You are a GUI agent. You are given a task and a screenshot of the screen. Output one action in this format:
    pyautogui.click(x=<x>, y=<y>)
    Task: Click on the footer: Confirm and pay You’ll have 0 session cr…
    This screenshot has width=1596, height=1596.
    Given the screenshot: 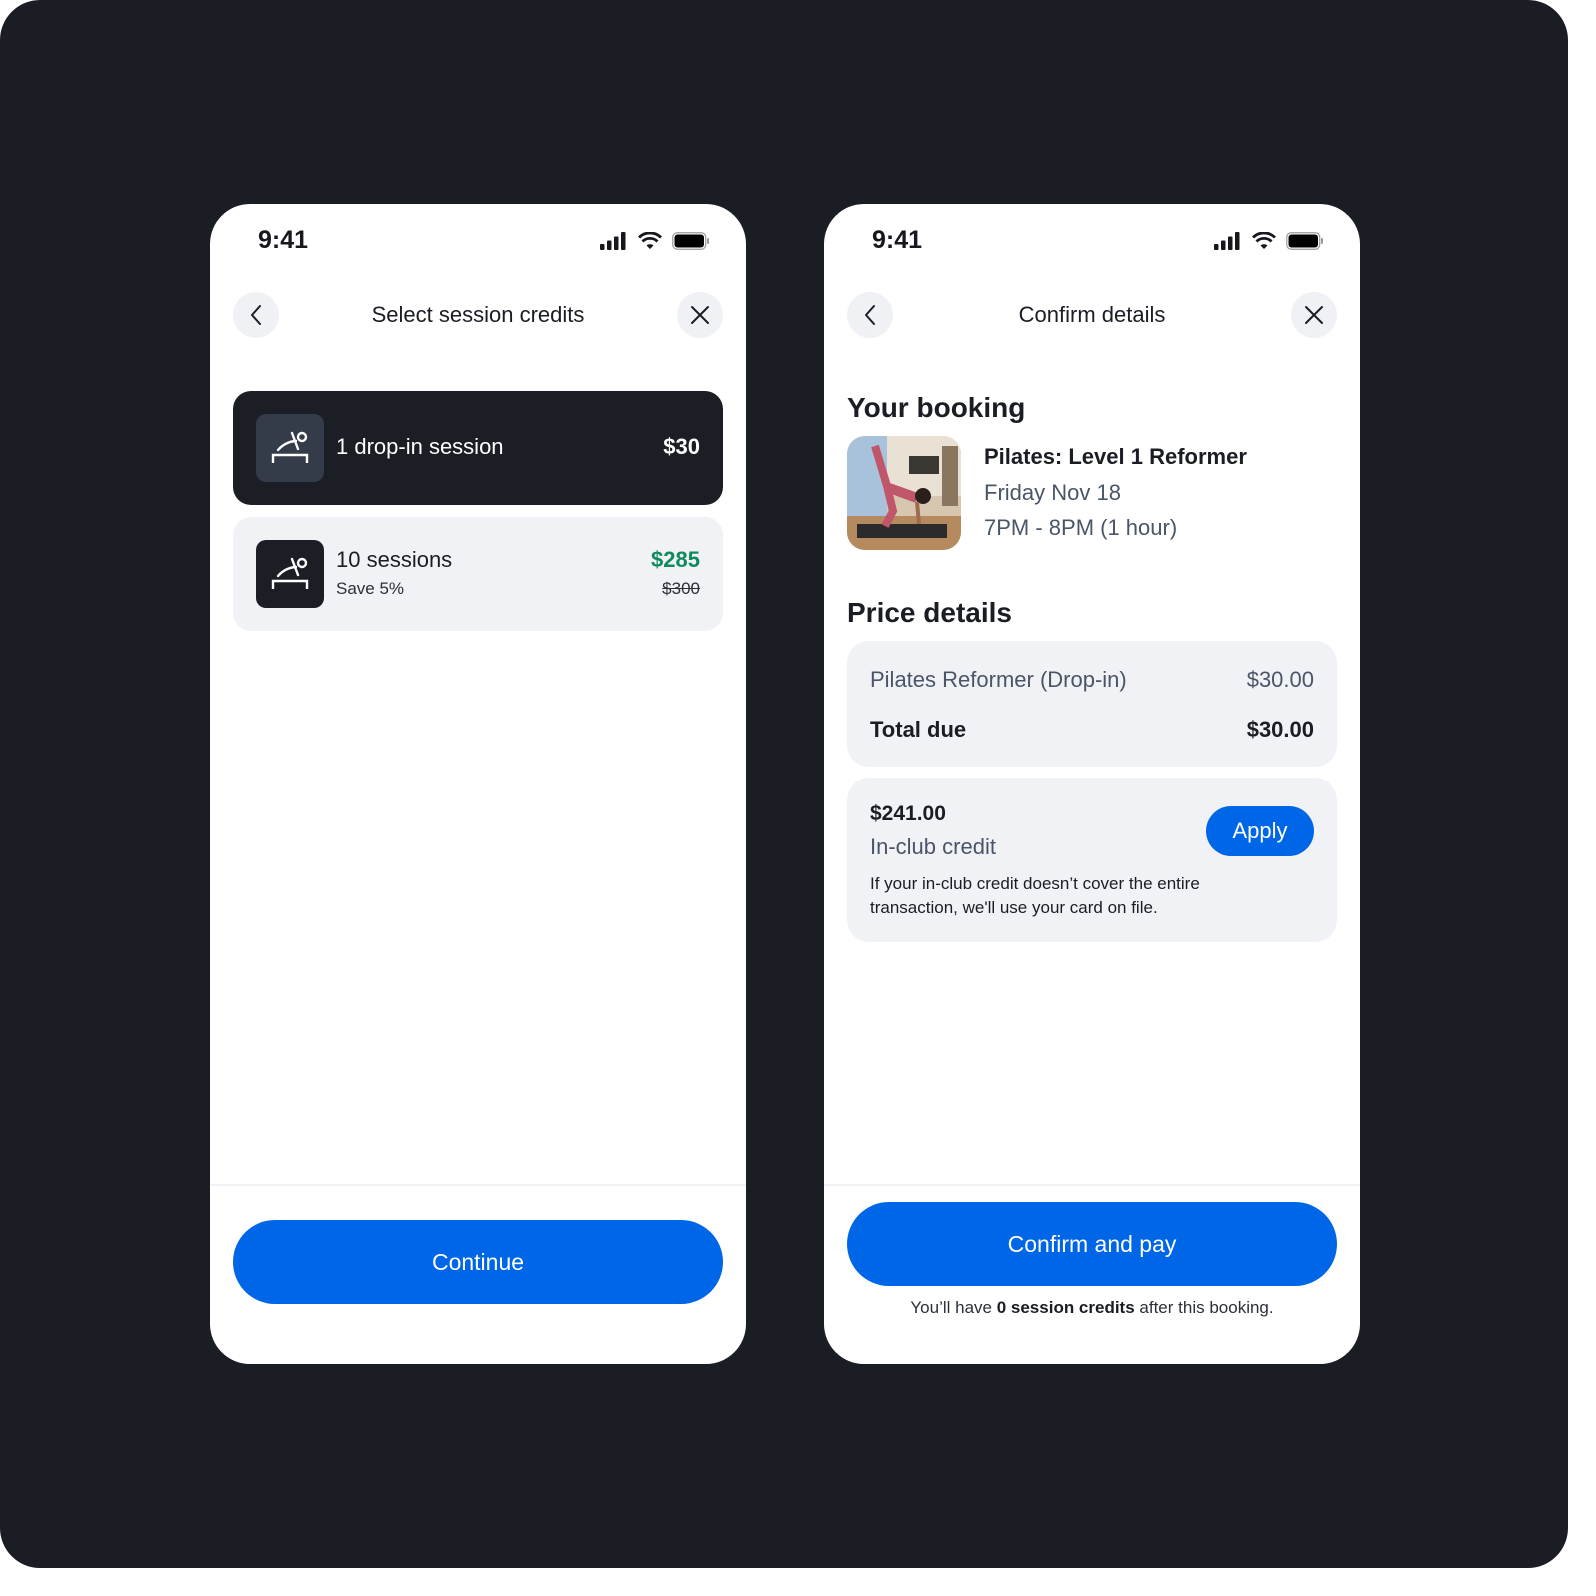 What is the action you would take?
    pyautogui.click(x=1092, y=1274)
    